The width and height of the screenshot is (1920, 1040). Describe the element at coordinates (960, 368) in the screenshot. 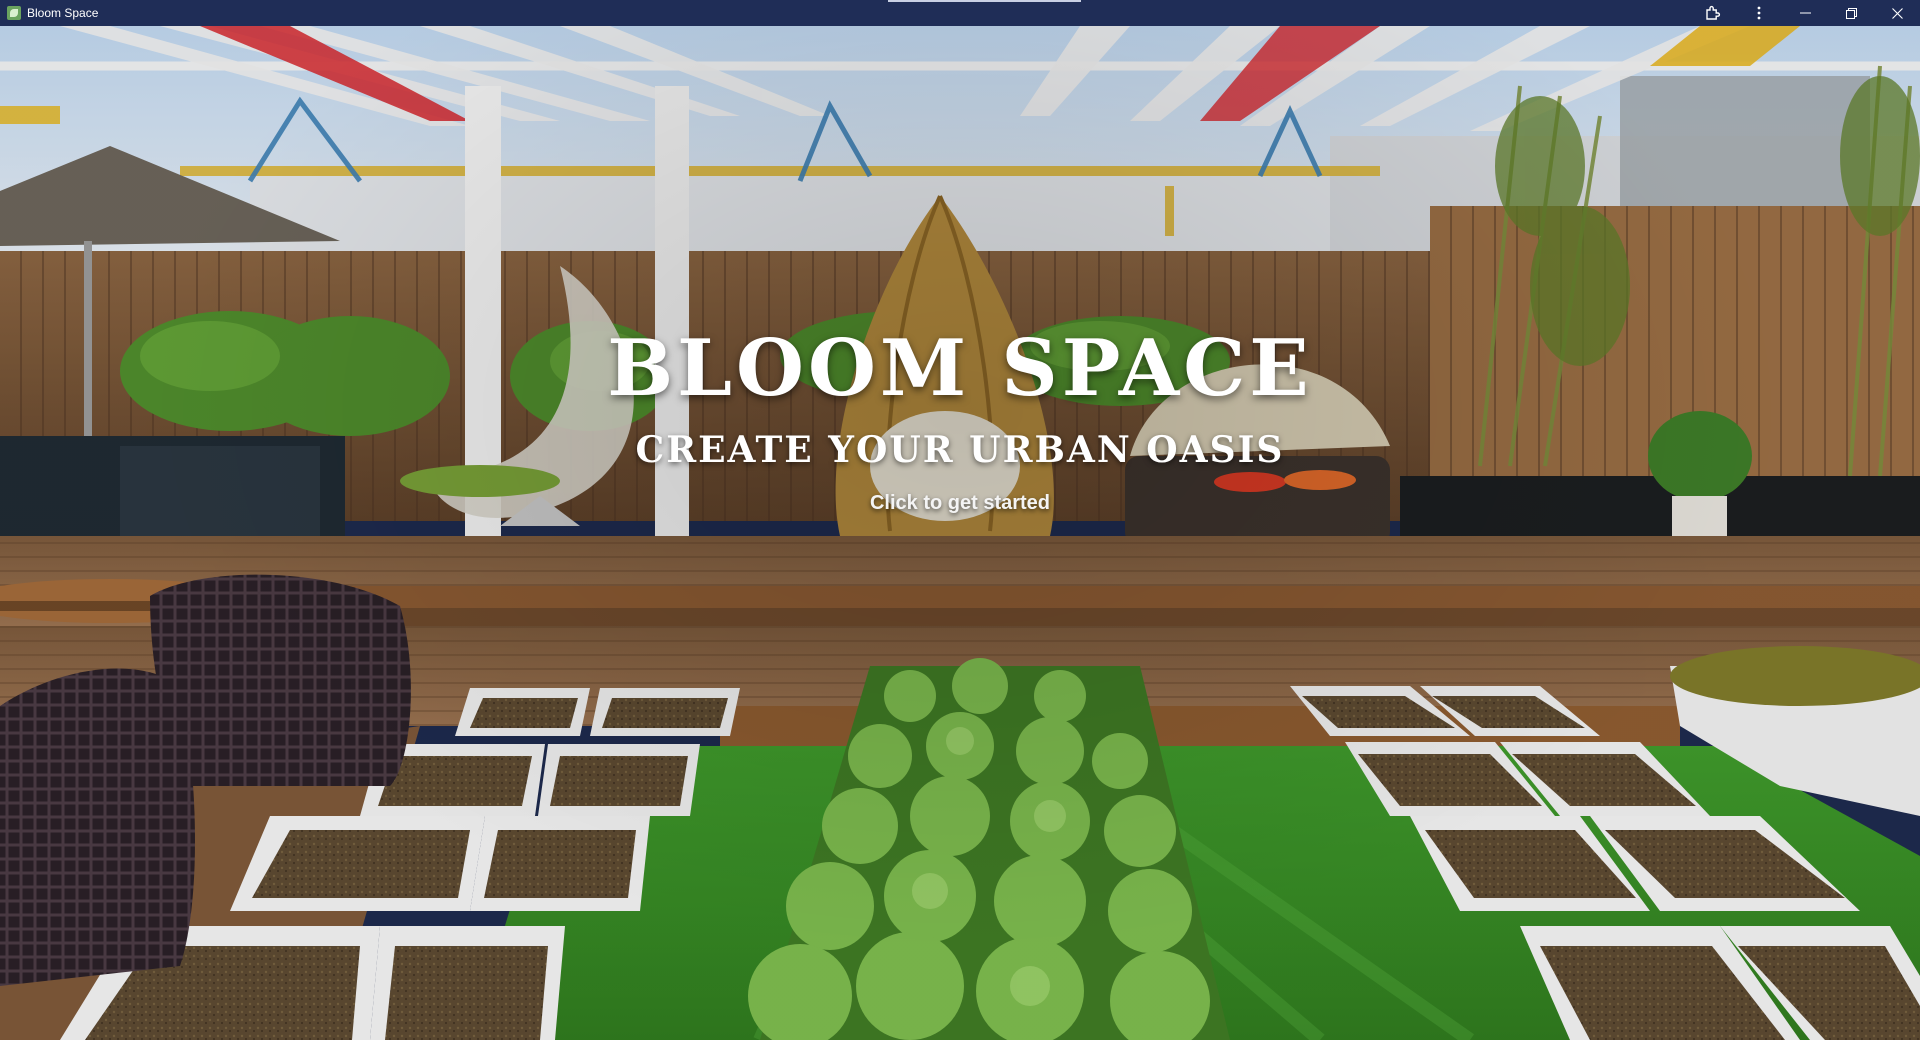

I see `hero-title: BLOOM SPACE` at that location.